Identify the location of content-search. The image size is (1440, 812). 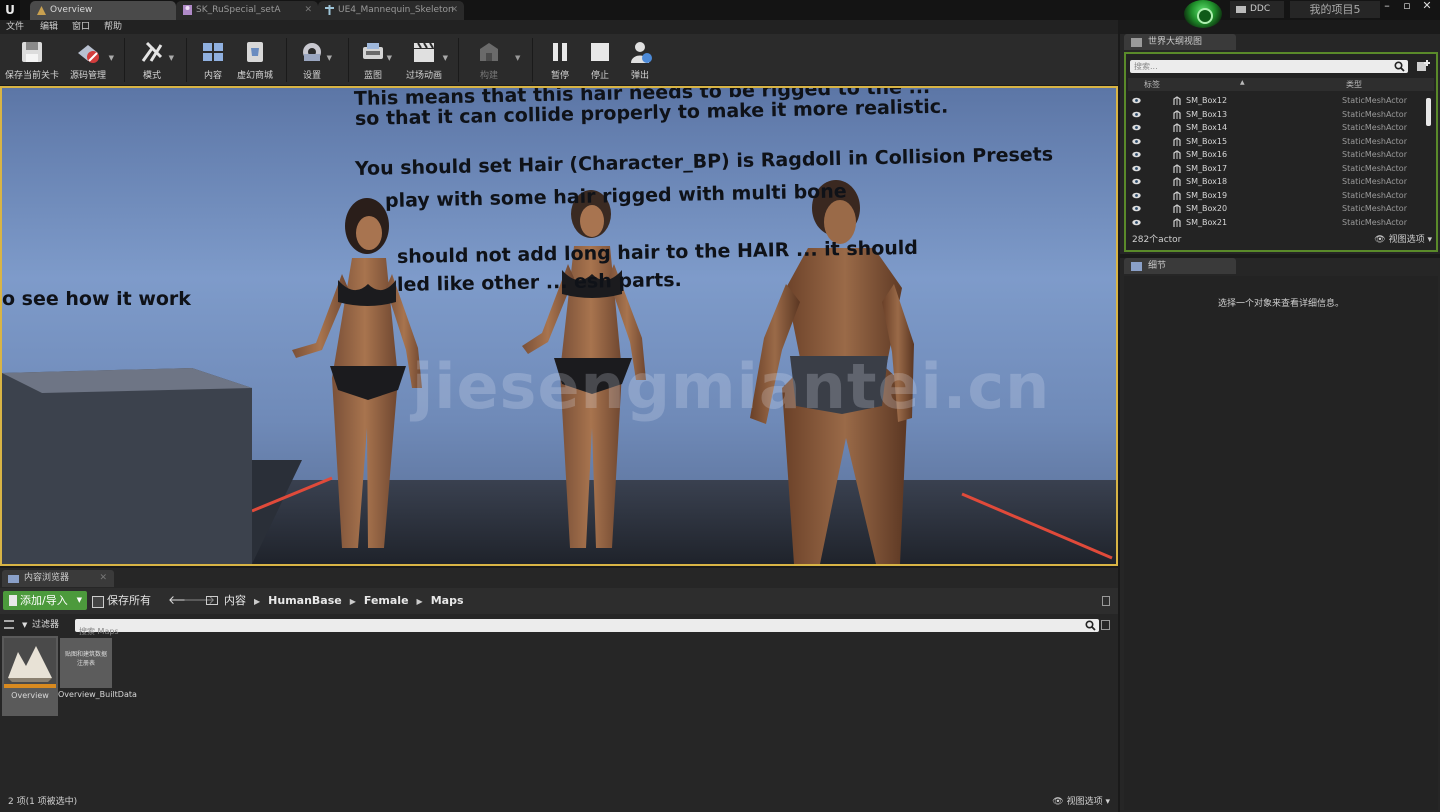
(587, 628).